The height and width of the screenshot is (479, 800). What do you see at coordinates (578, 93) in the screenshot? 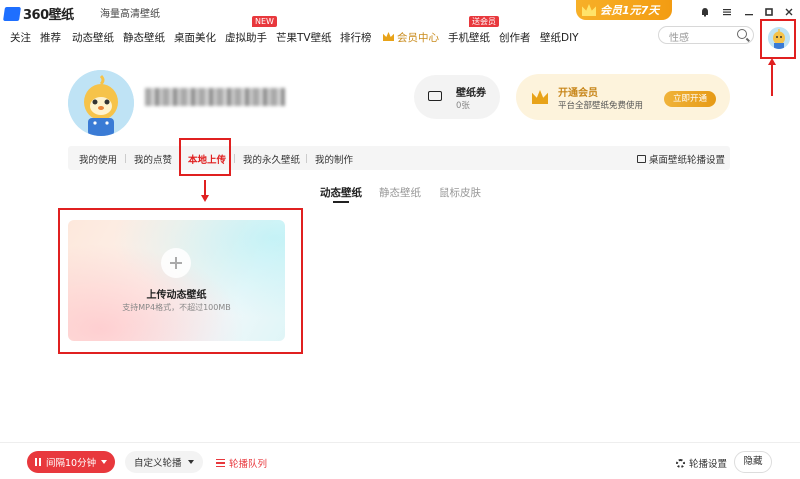
I see `vip-card-title: 开通会员` at bounding box center [578, 93].